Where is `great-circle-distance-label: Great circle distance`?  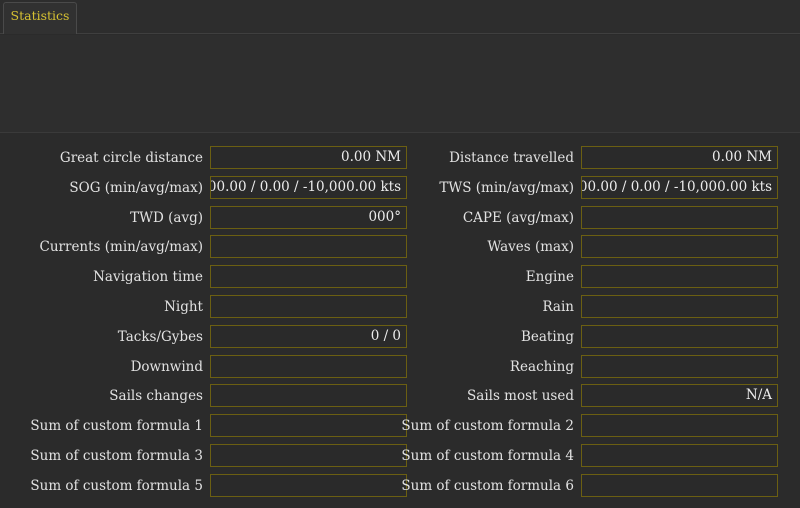
great-circle-distance-label: Great circle distance is located at coordinates (131, 158).